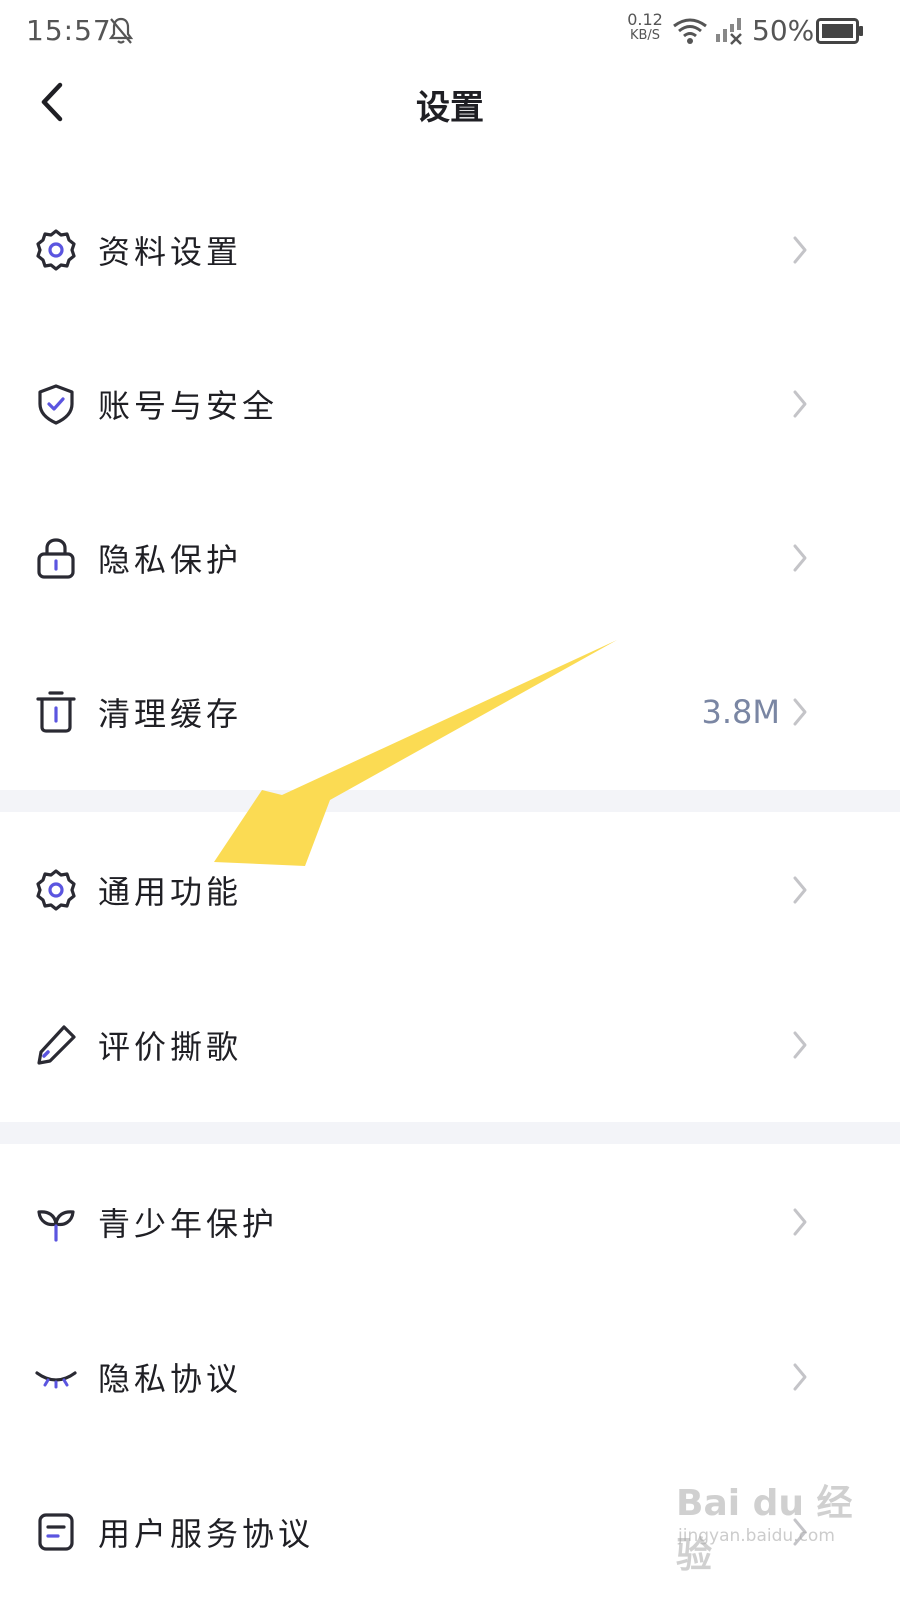  What do you see at coordinates (188, 406) in the screenshot?
I see `settings-item-label: 账号与安全` at bounding box center [188, 406].